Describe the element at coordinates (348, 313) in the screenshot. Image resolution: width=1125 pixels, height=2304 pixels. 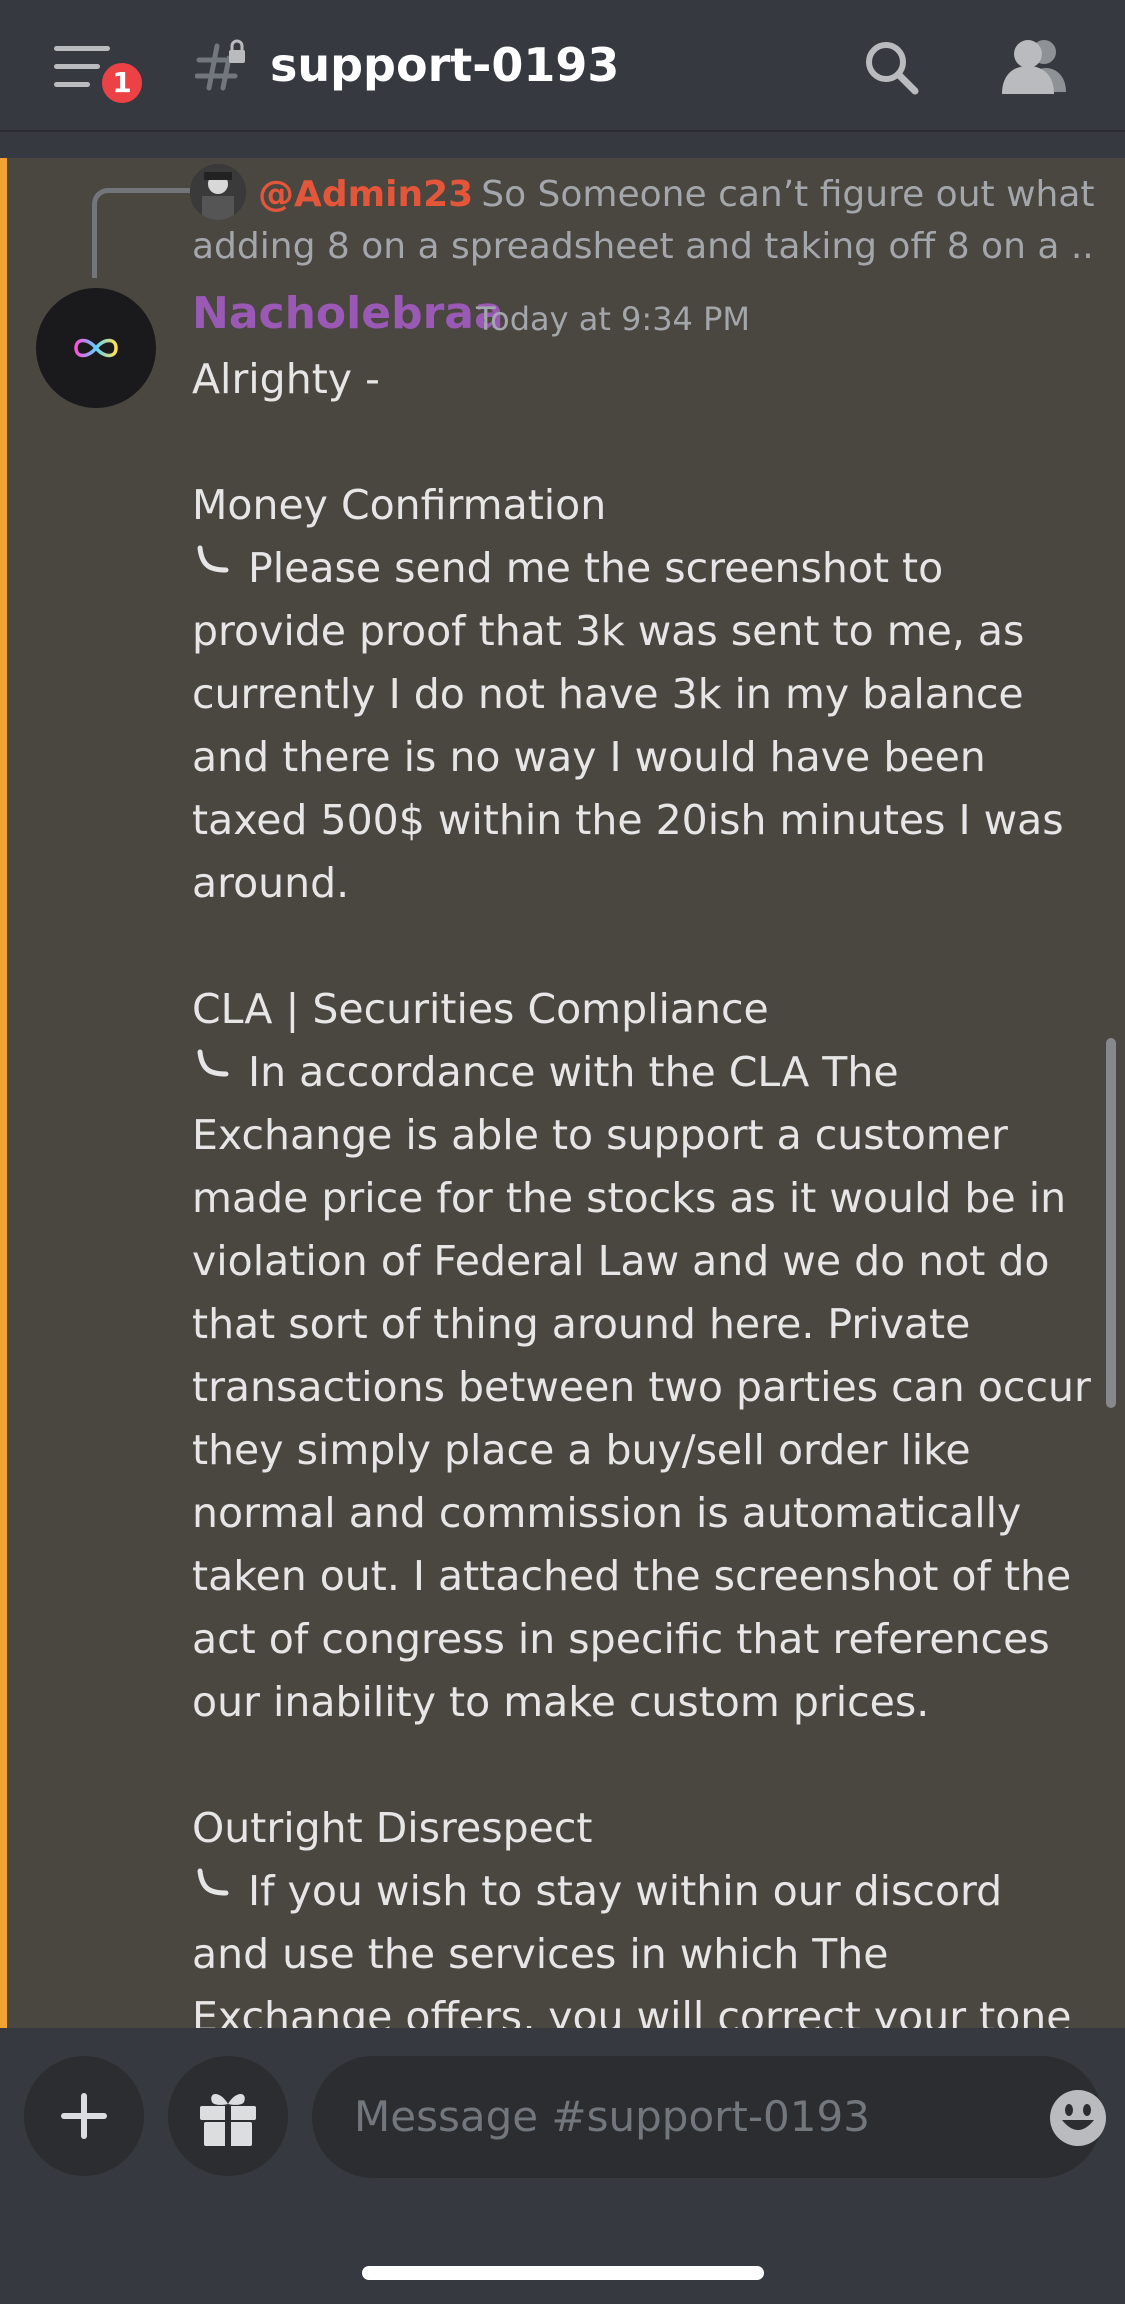
I see `author-name: Nacholebraa` at that location.